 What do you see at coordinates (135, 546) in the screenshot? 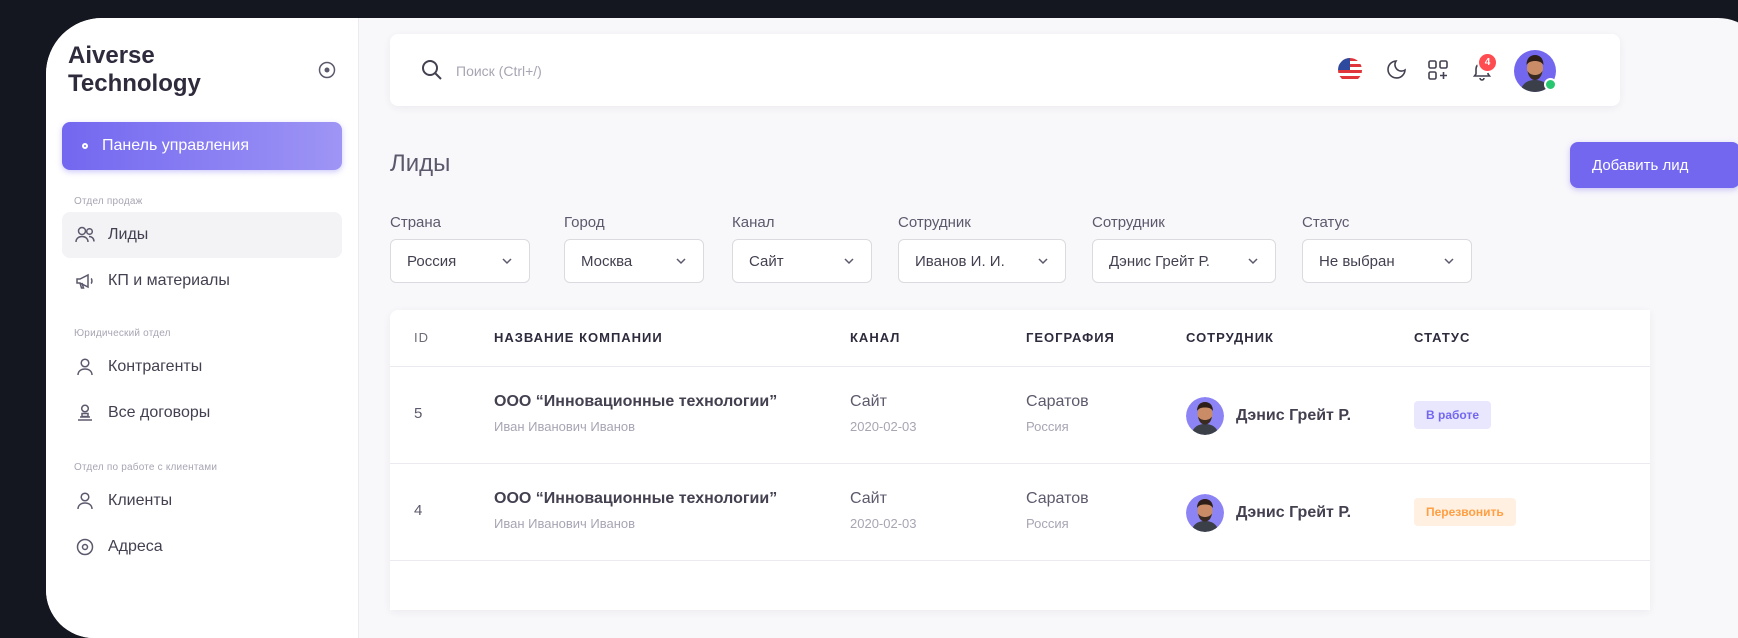
I see `sidebar-item-label: Адреса` at bounding box center [135, 546].